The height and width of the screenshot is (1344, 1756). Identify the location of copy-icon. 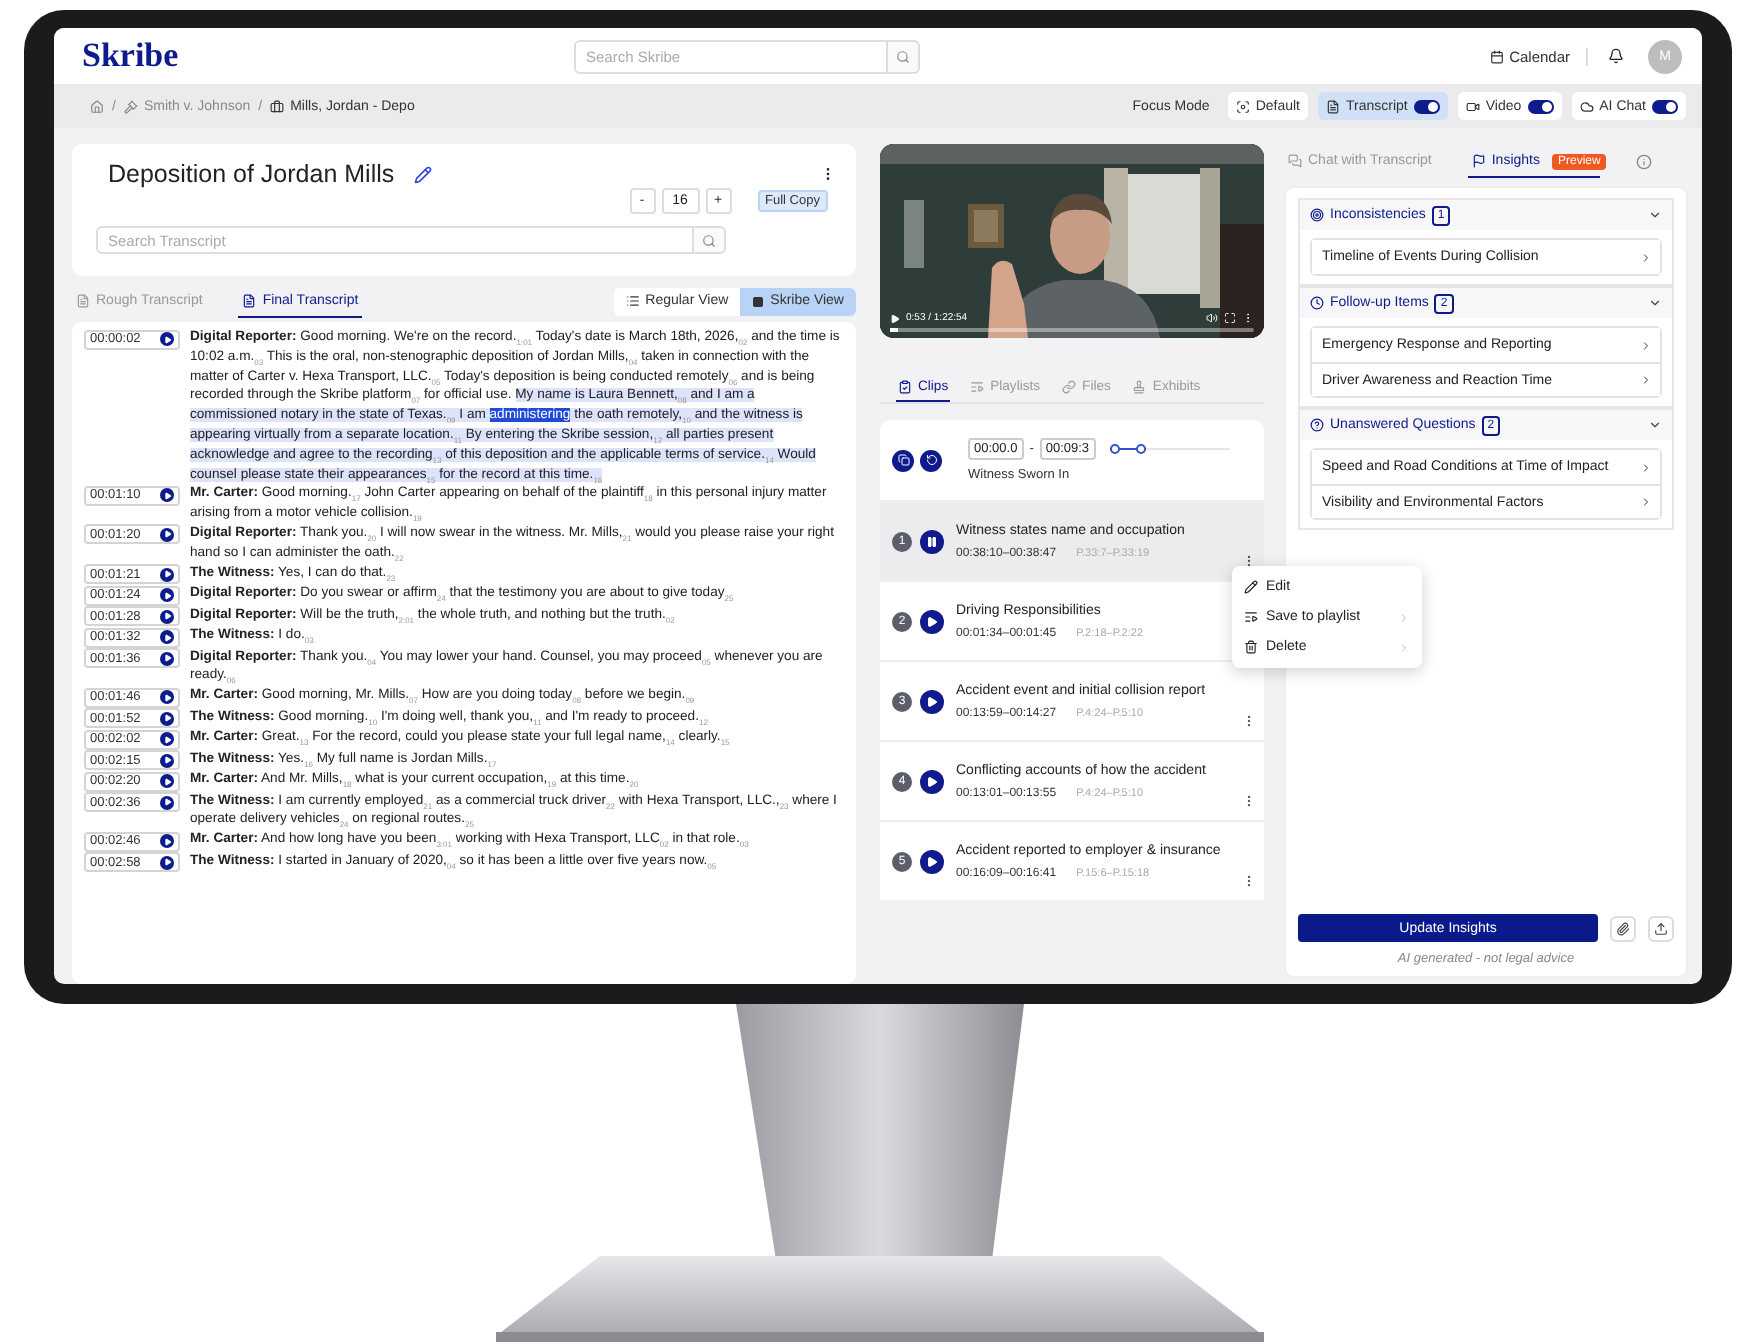
(903, 460).